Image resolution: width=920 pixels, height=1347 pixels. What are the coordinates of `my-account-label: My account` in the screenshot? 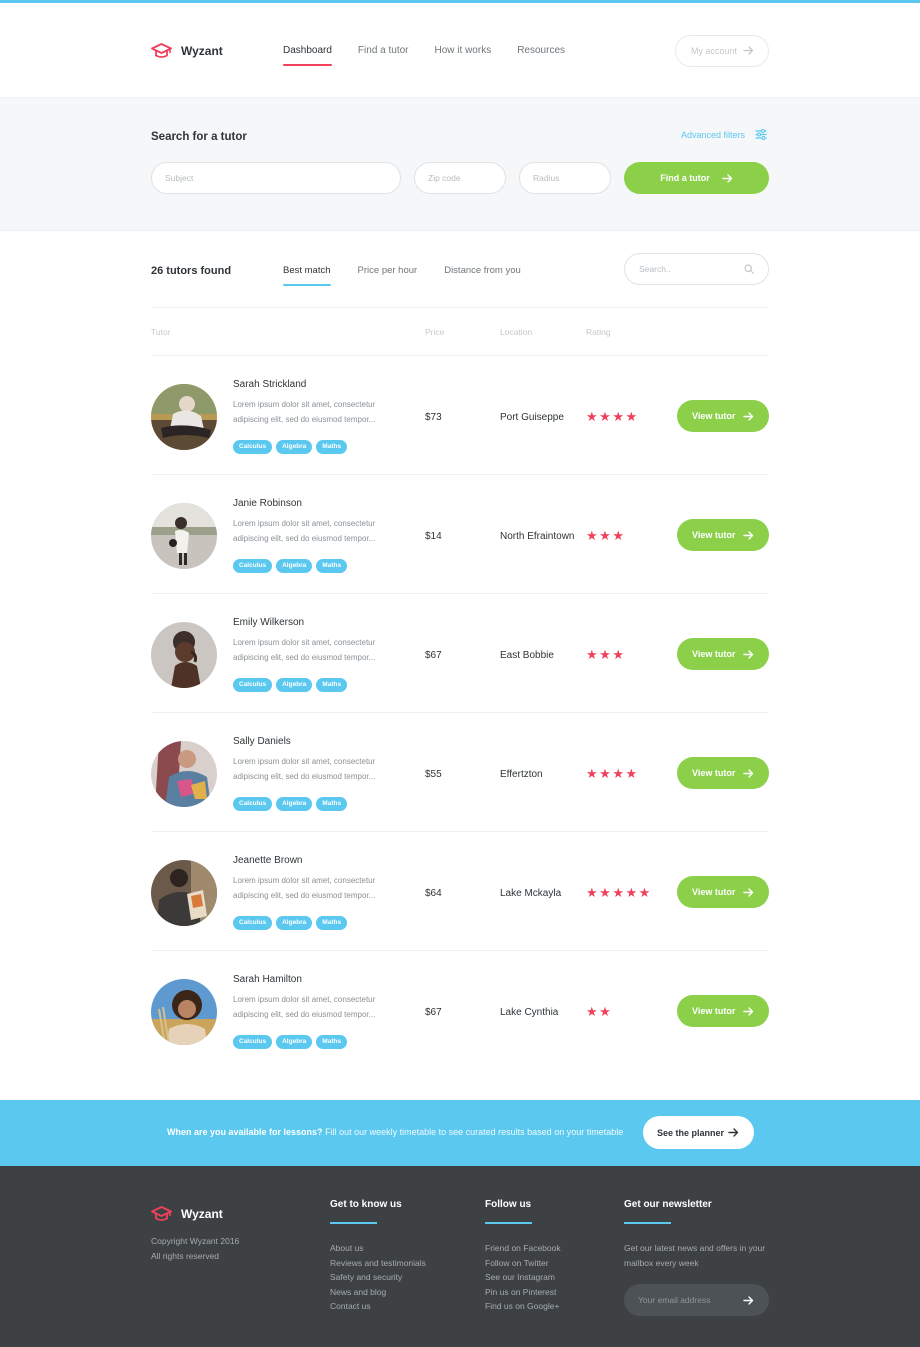 It's located at (714, 51).